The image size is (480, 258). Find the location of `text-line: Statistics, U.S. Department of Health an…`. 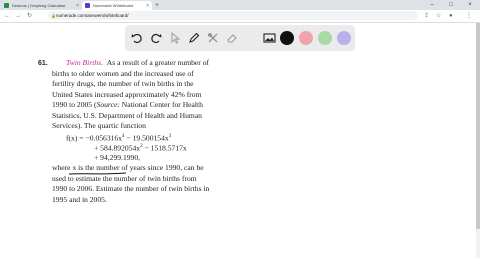

text-line: Statistics, U.S. Department of Health an… is located at coordinates (127, 115).